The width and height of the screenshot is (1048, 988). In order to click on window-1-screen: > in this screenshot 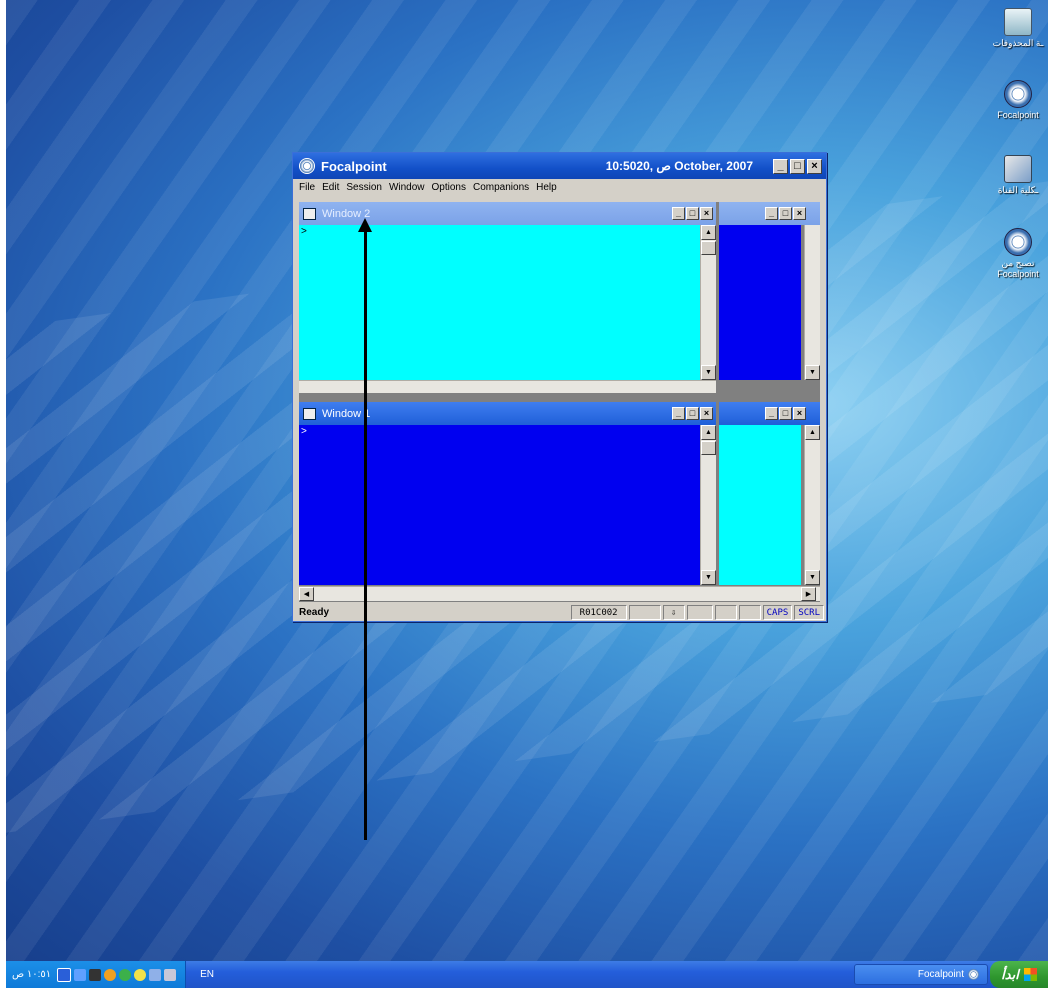, I will do `click(500, 505)`.